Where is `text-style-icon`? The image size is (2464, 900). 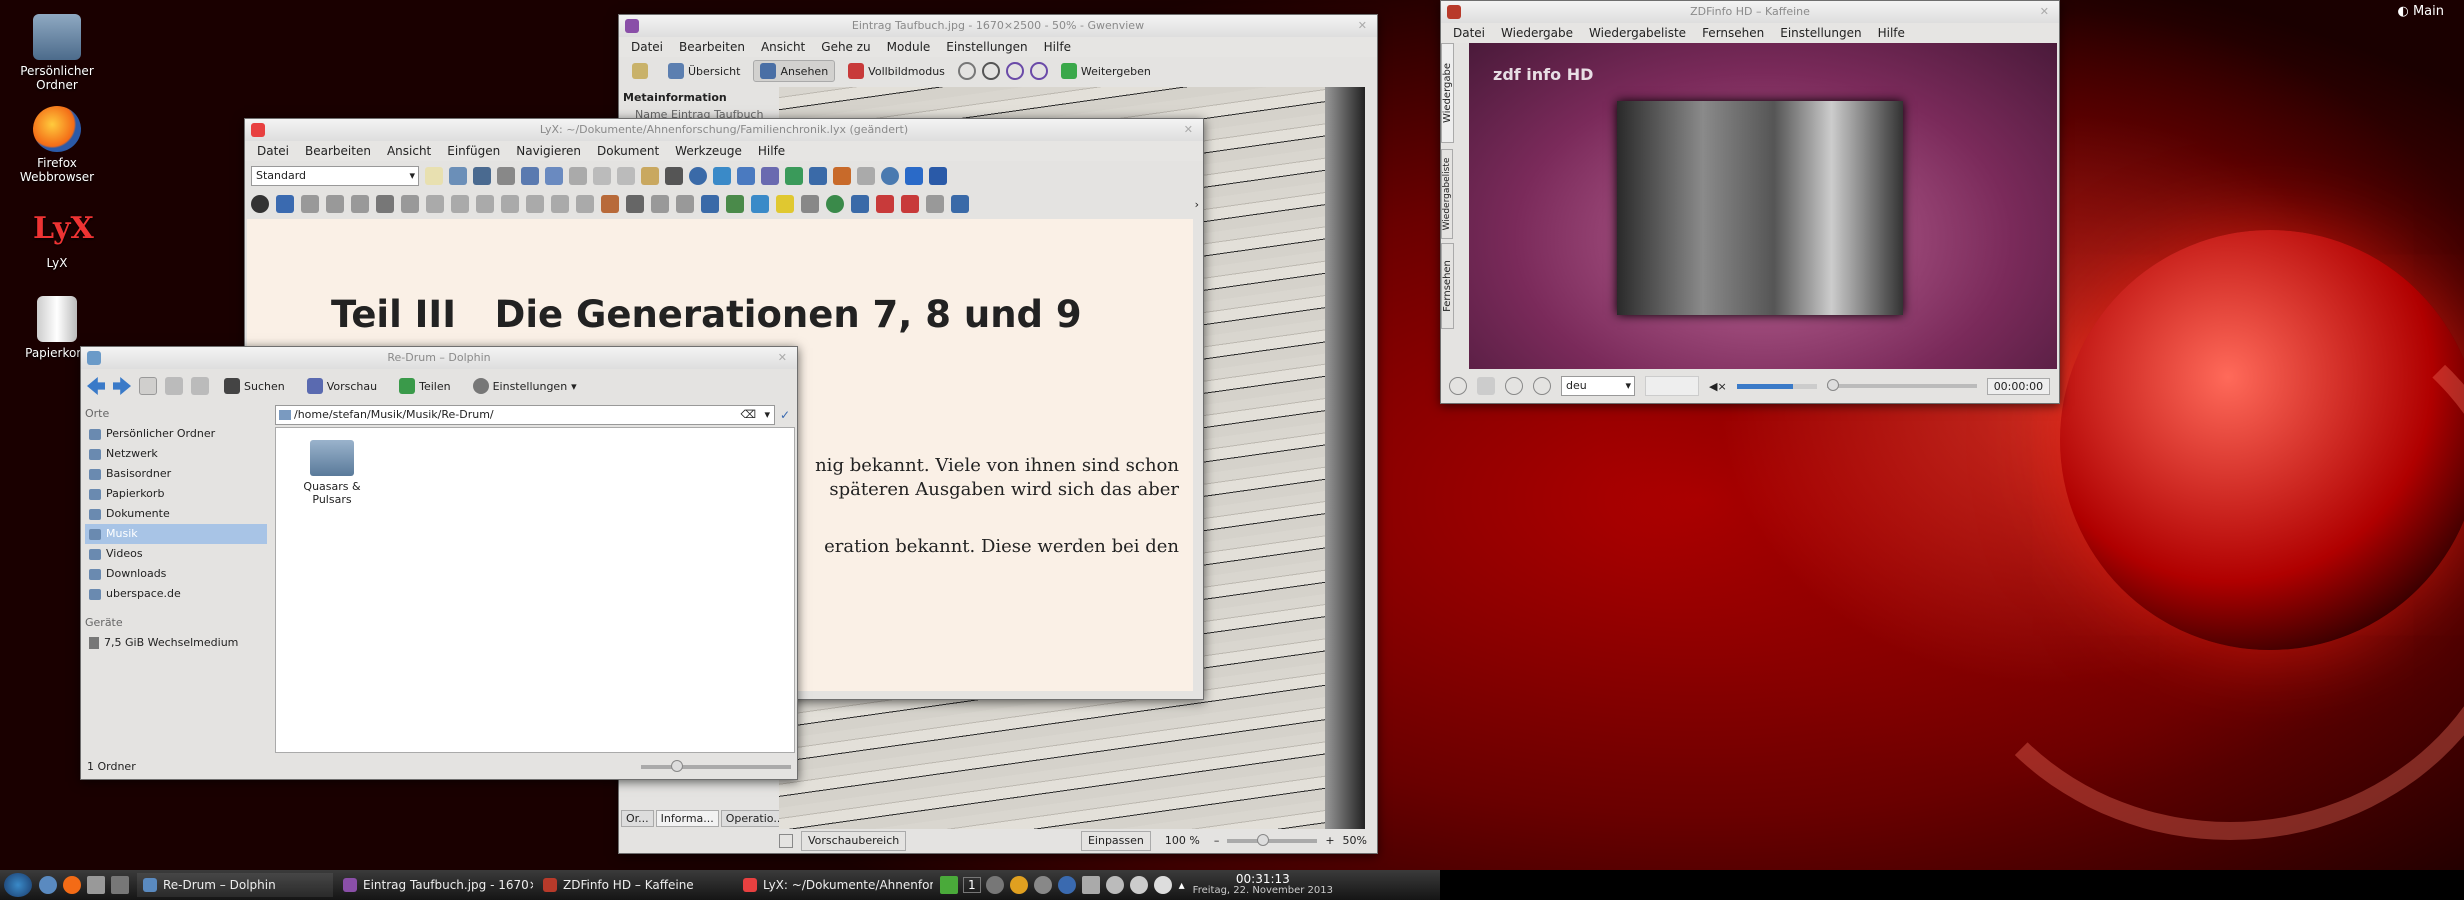
text-style-icon is located at coordinates (746, 176).